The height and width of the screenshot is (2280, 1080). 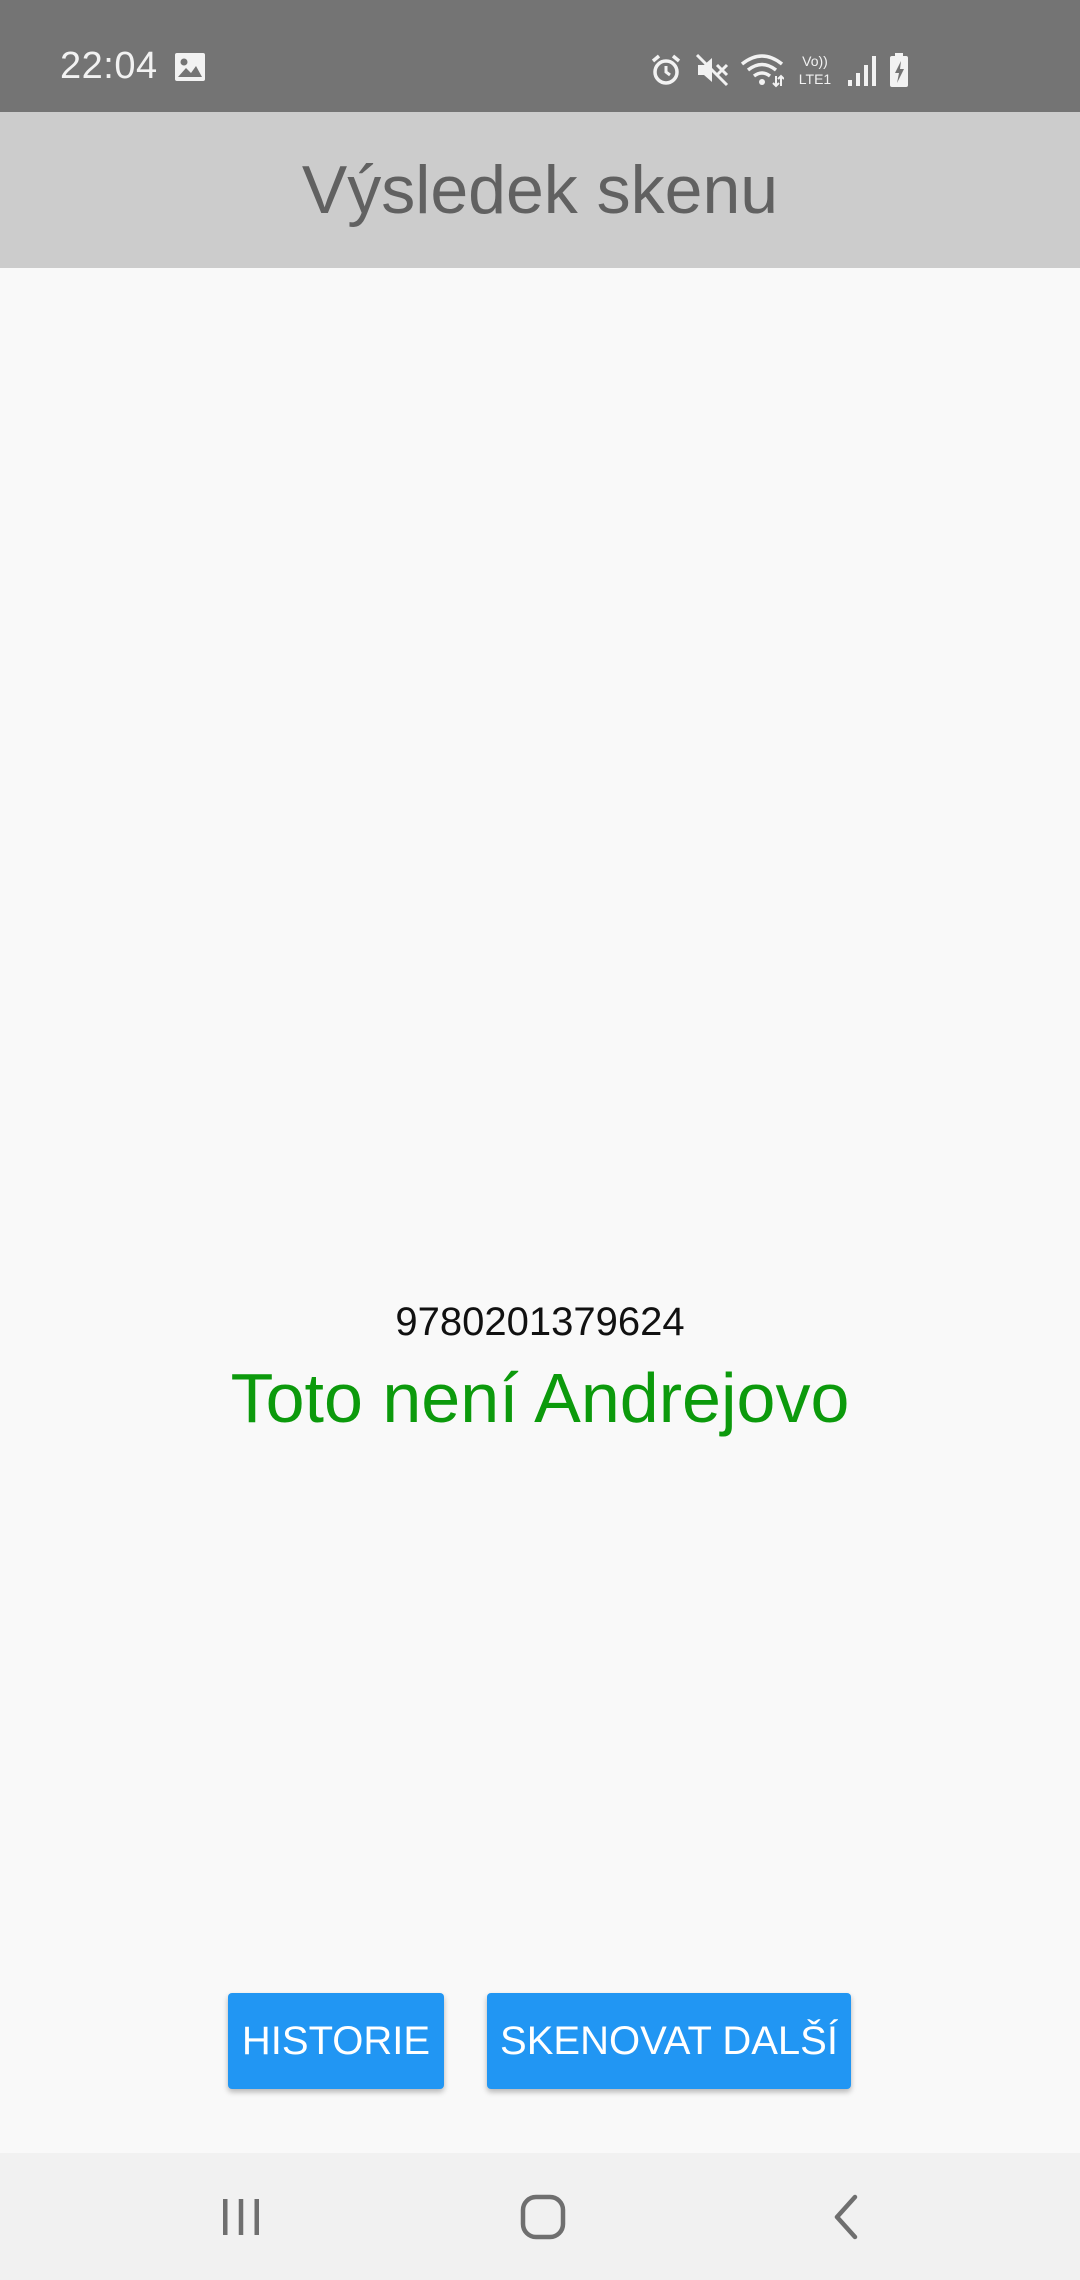 I want to click on status-time: 22:04, so click(x=109, y=66).